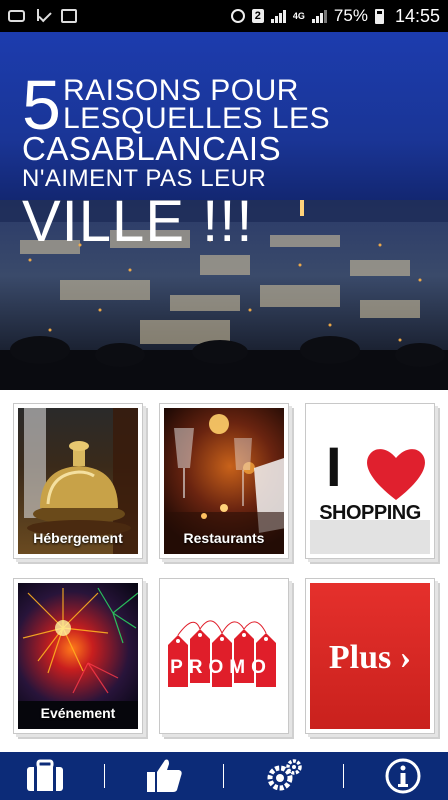  What do you see at coordinates (278, 16) in the screenshot?
I see `signal-icon` at bounding box center [278, 16].